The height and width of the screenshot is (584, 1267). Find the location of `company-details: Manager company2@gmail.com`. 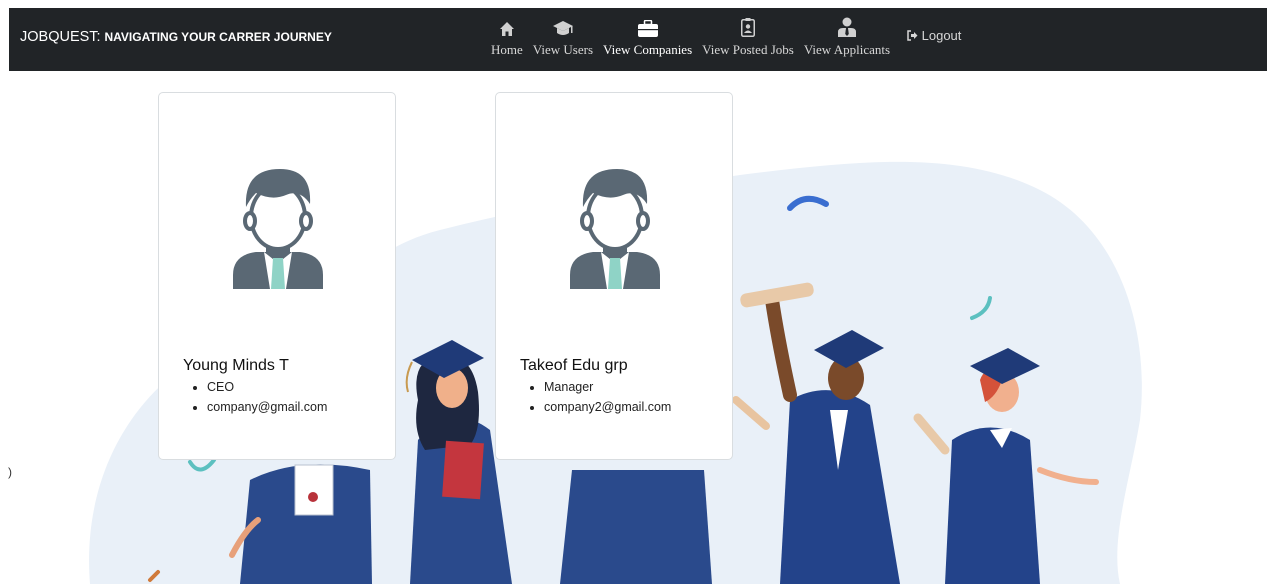

company-details: Manager company2@gmail.com is located at coordinates (595, 397).